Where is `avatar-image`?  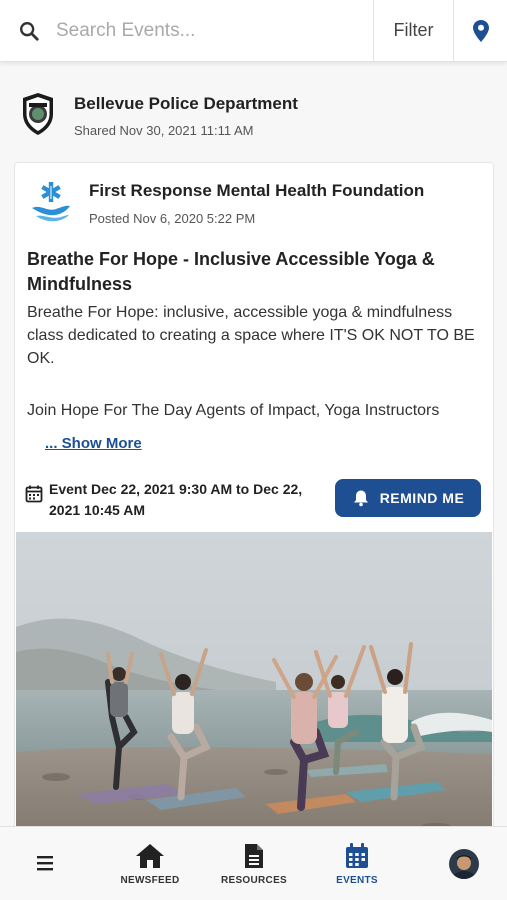 avatar-image is located at coordinates (464, 864).